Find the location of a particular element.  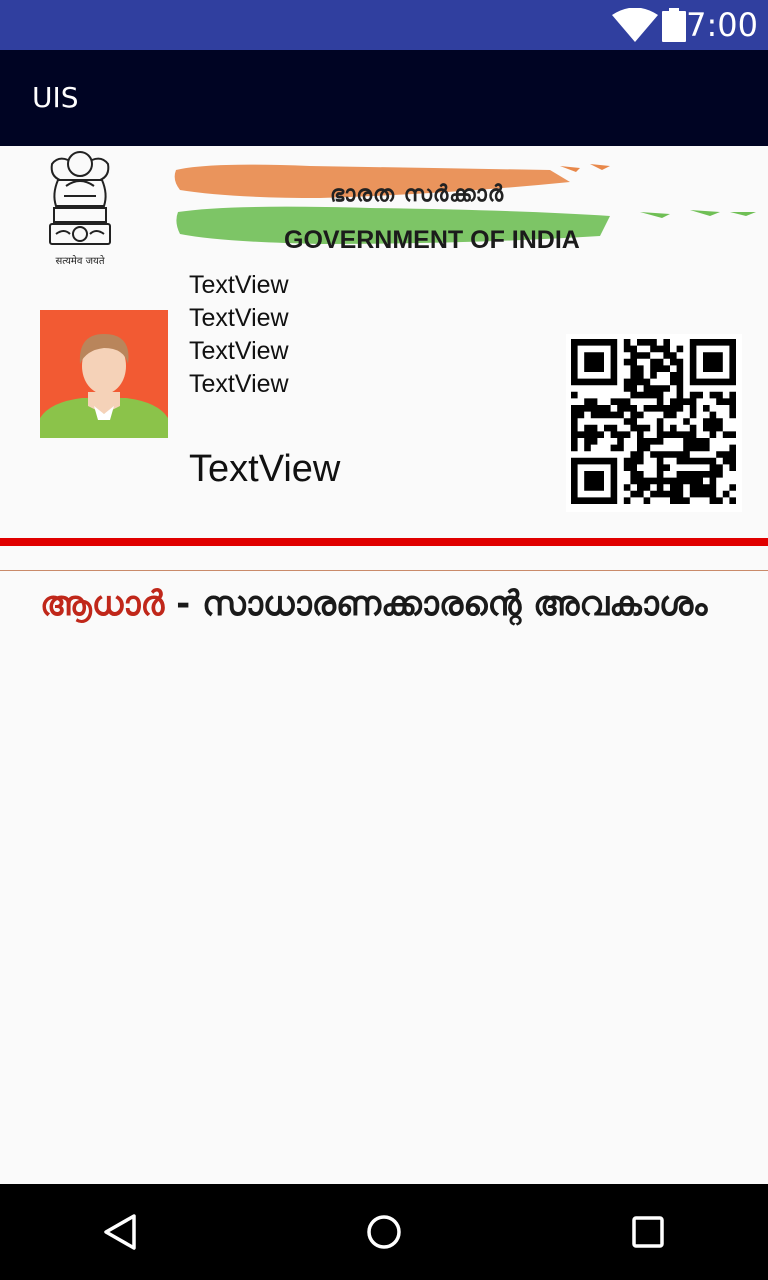

user-photo is located at coordinates (104, 374).